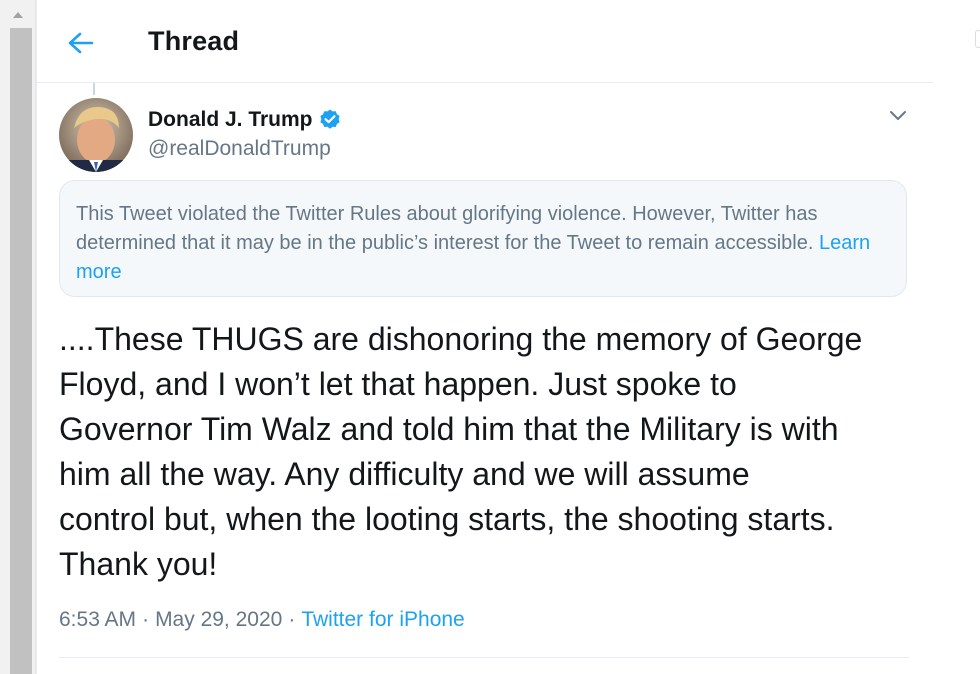  Describe the element at coordinates (230, 120) in the screenshot. I see `author-name: Donald J. Trump` at that location.